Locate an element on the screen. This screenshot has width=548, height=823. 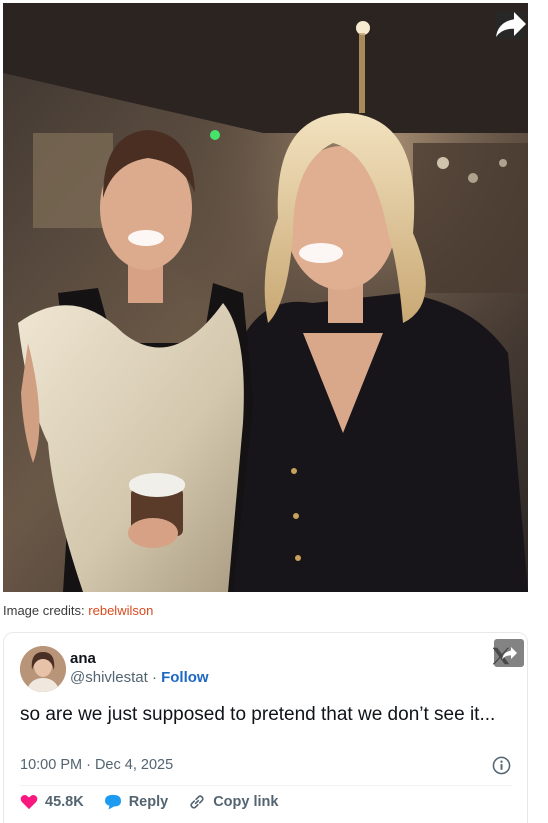
author-handle-line: @shivlestat · Follow is located at coordinates (139, 677).